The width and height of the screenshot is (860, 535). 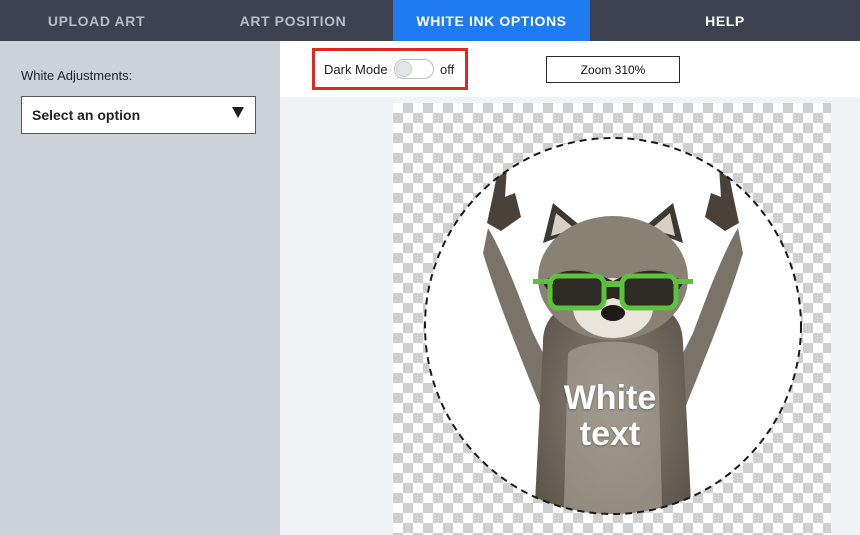 I want to click on overlay-white-text: White text, so click(x=610, y=416).